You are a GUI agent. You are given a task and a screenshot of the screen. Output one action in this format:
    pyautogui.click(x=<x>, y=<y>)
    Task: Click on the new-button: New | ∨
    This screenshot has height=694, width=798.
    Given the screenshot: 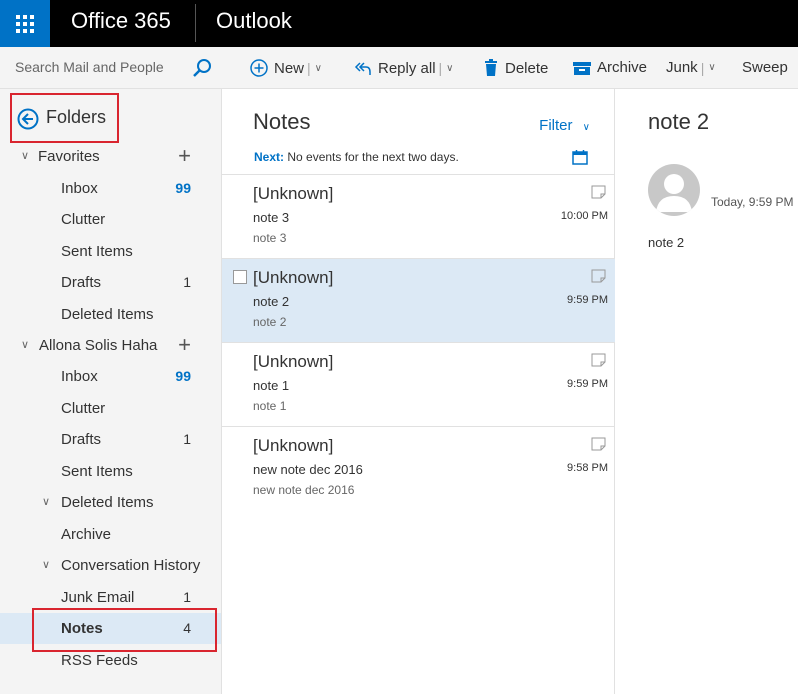 What is the action you would take?
    pyautogui.click(x=286, y=68)
    